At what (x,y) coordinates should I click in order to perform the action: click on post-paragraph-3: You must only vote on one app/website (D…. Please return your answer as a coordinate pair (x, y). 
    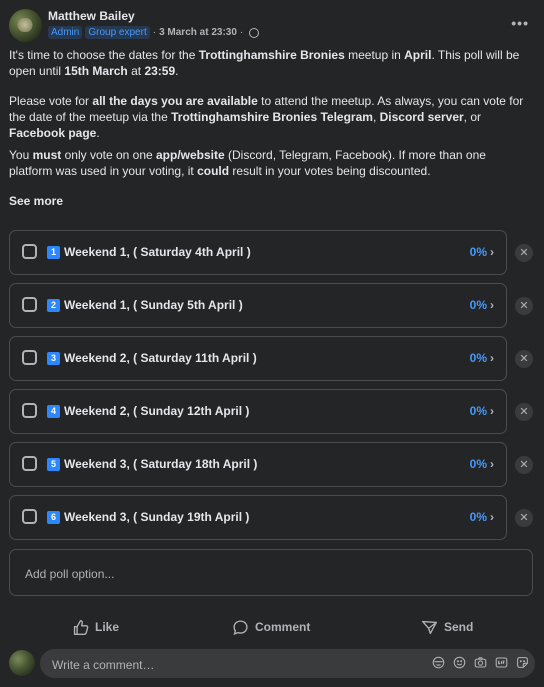
    Looking at the image, I should click on (247, 163).